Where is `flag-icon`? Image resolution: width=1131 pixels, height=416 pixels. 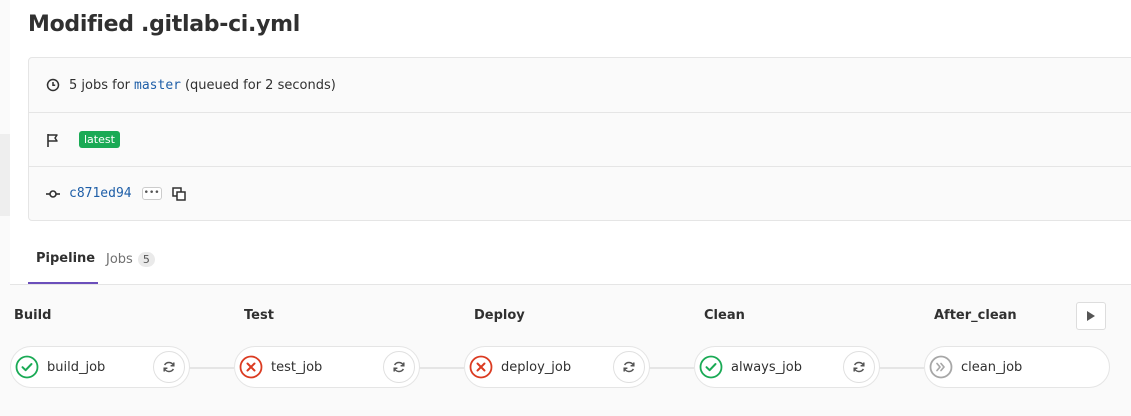 flag-icon is located at coordinates (53, 140).